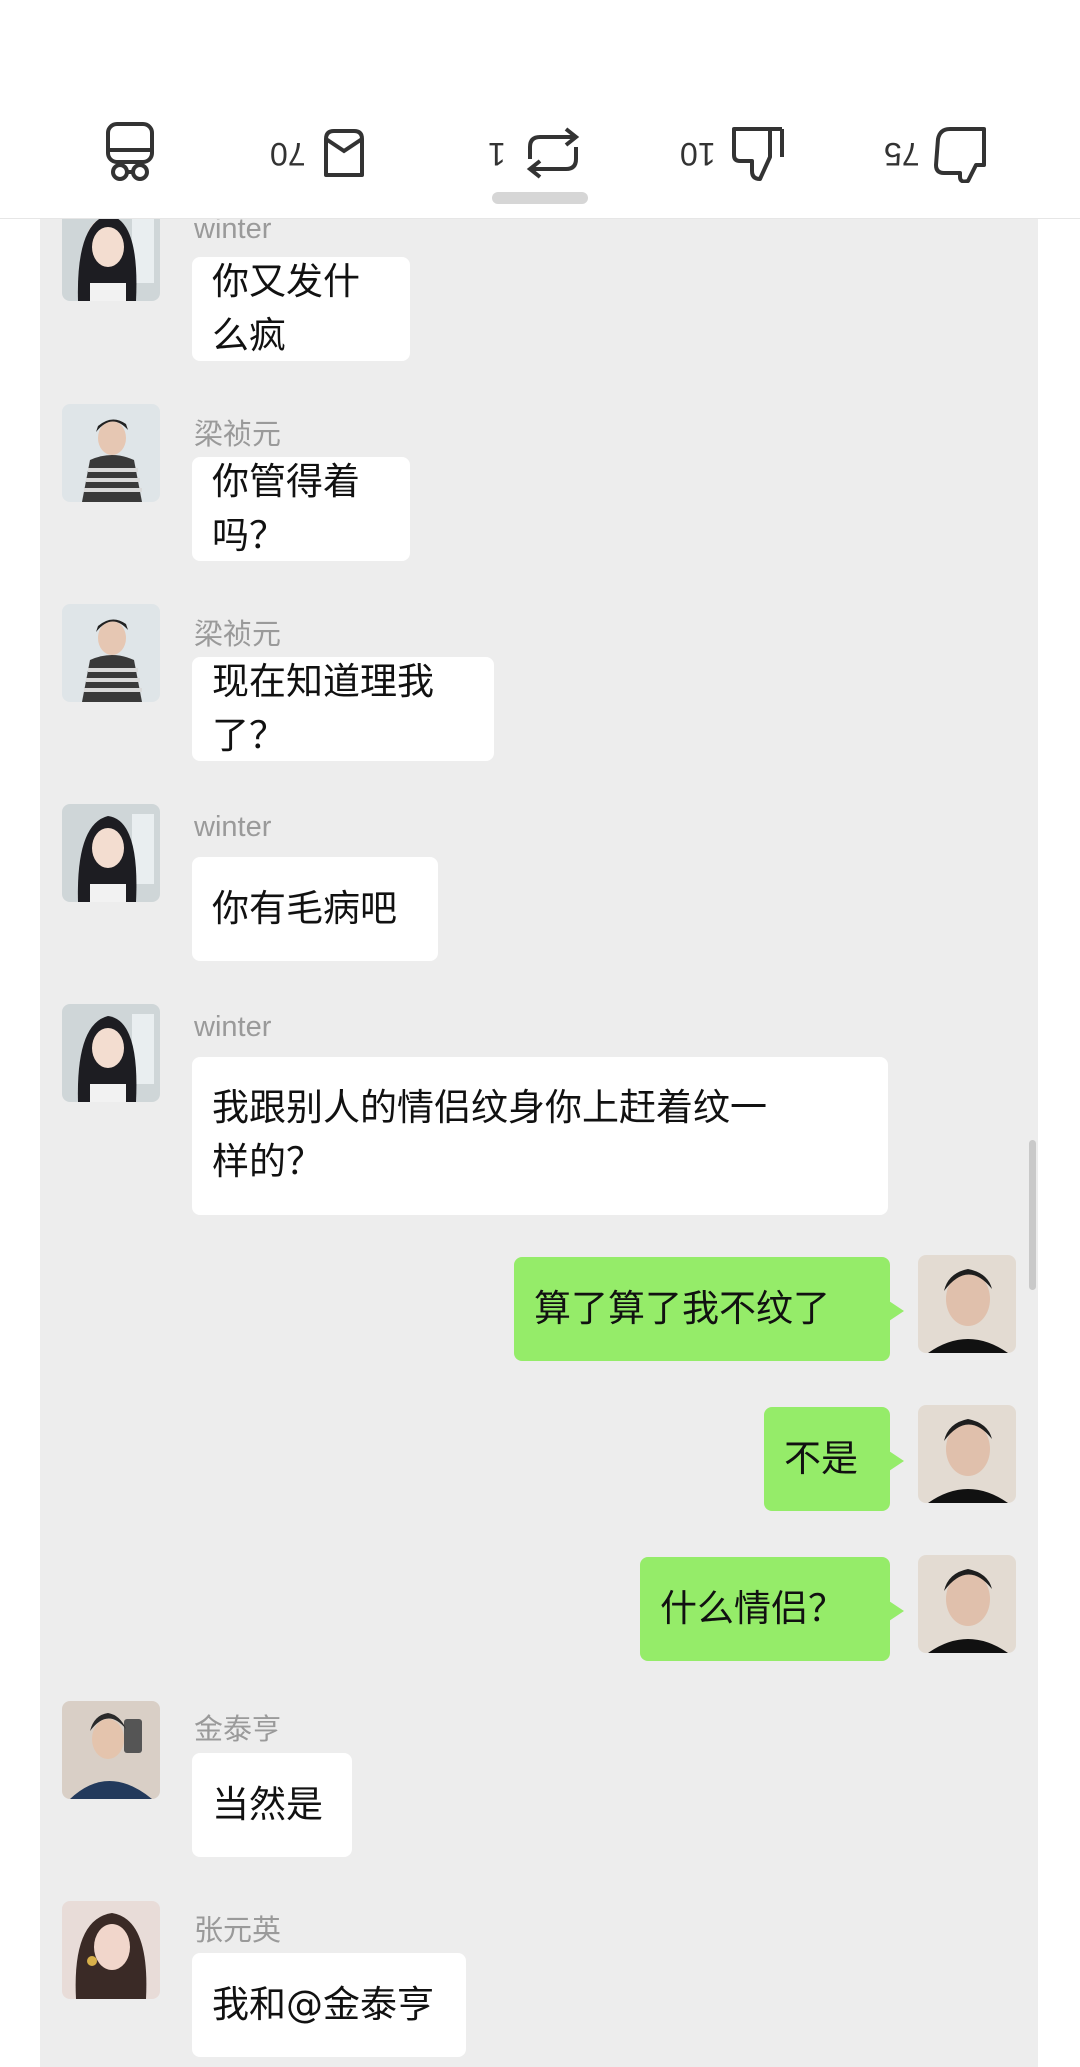  What do you see at coordinates (343, 153) in the screenshot?
I see `share-icon` at bounding box center [343, 153].